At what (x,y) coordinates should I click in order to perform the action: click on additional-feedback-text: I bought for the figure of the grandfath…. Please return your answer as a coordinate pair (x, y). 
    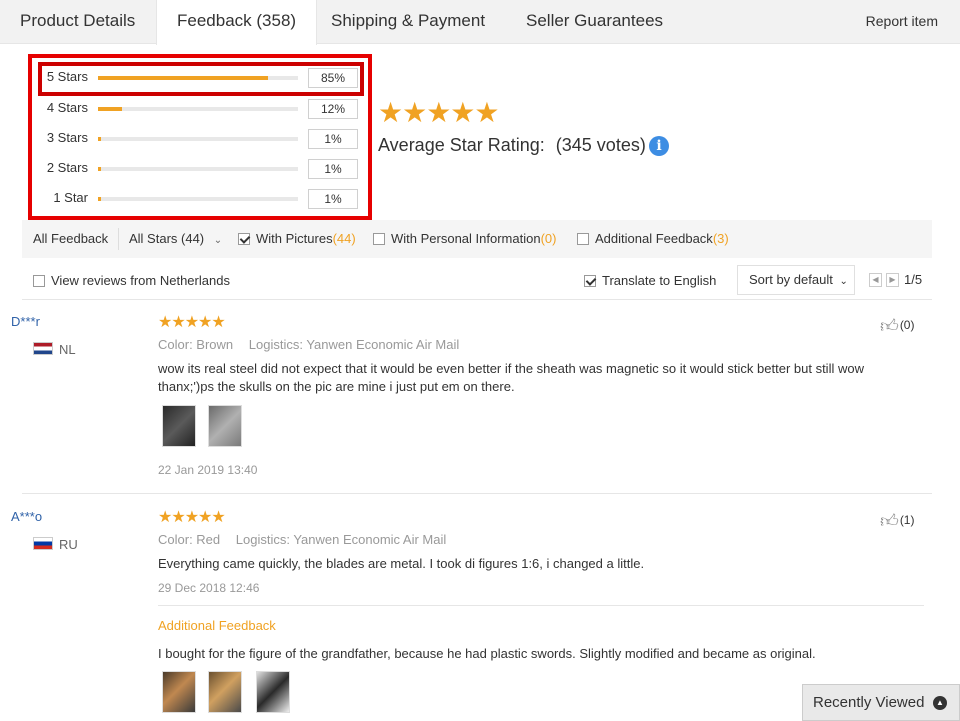
    Looking at the image, I should click on (487, 653).